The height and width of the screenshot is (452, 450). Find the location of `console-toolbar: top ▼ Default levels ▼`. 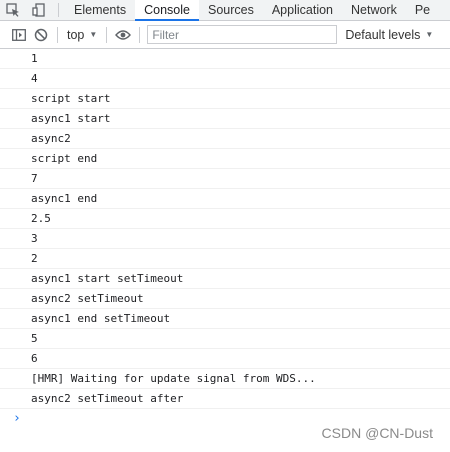

console-toolbar: top ▼ Default levels ▼ is located at coordinates (225, 35).